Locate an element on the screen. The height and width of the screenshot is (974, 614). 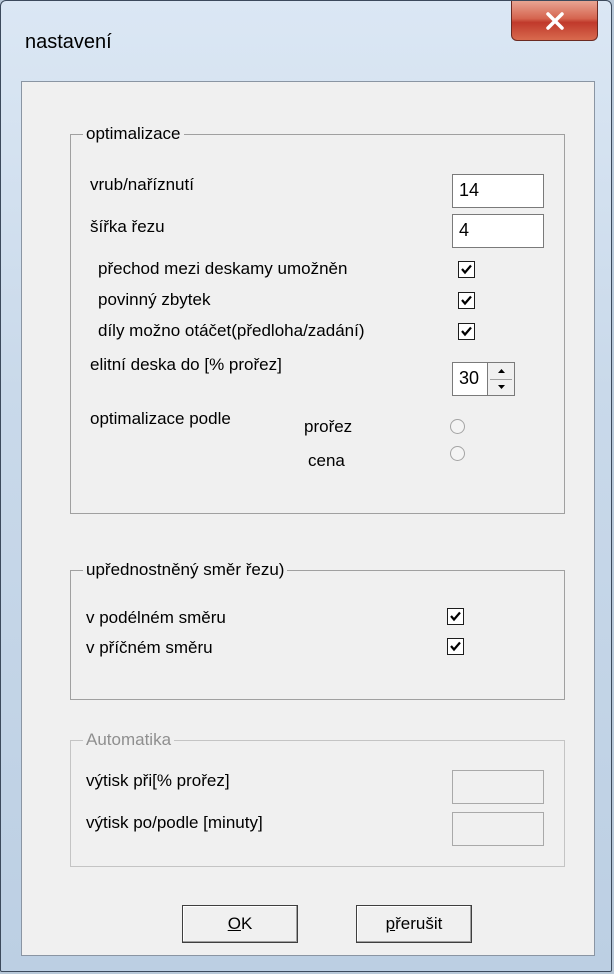
spin-down-button is located at coordinates (501, 387).